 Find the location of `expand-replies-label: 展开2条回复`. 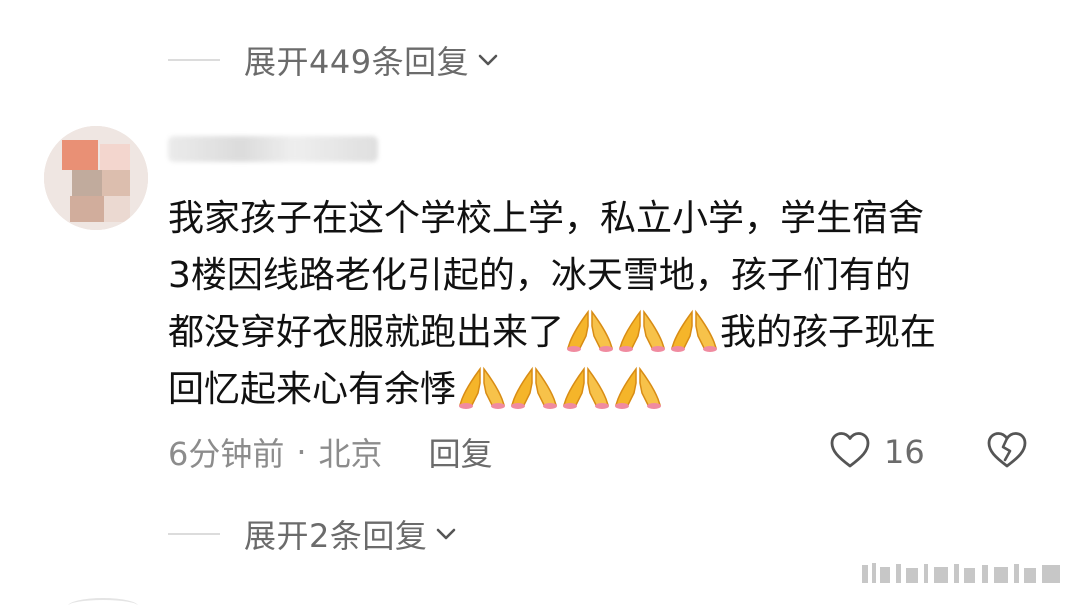

expand-replies-label: 展开2条回复 is located at coordinates (336, 536).